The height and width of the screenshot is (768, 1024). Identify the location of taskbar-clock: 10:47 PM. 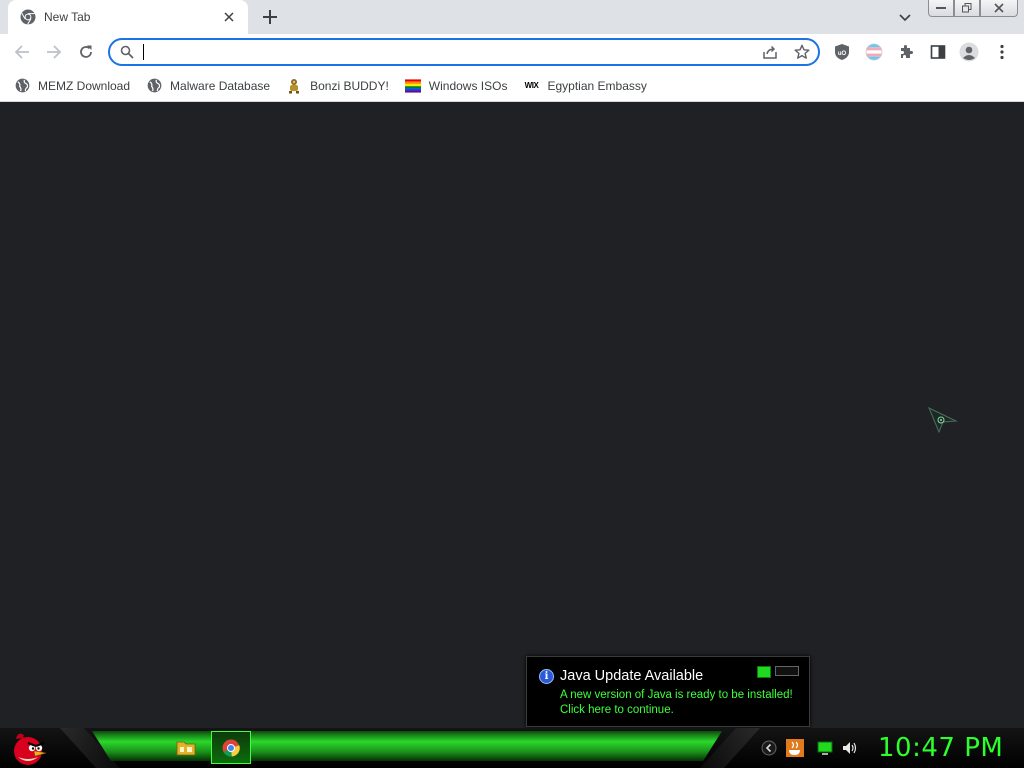
(940, 748).